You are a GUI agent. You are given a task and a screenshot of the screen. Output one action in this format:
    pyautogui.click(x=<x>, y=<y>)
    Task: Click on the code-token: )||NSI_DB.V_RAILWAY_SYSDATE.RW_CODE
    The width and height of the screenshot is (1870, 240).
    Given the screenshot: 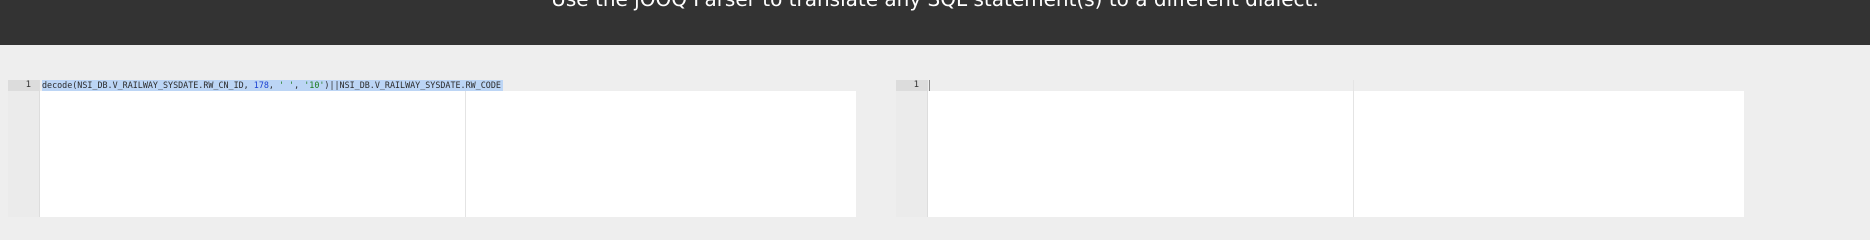 What is the action you would take?
    pyautogui.click(x=412, y=85)
    